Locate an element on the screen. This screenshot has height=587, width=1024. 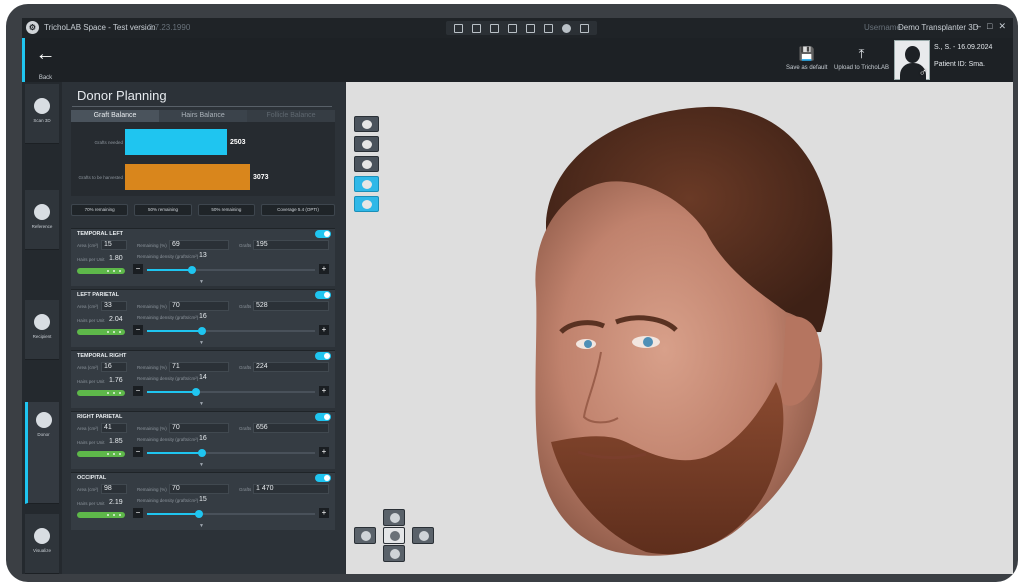
nav-view-left is located at coordinates (365, 535).